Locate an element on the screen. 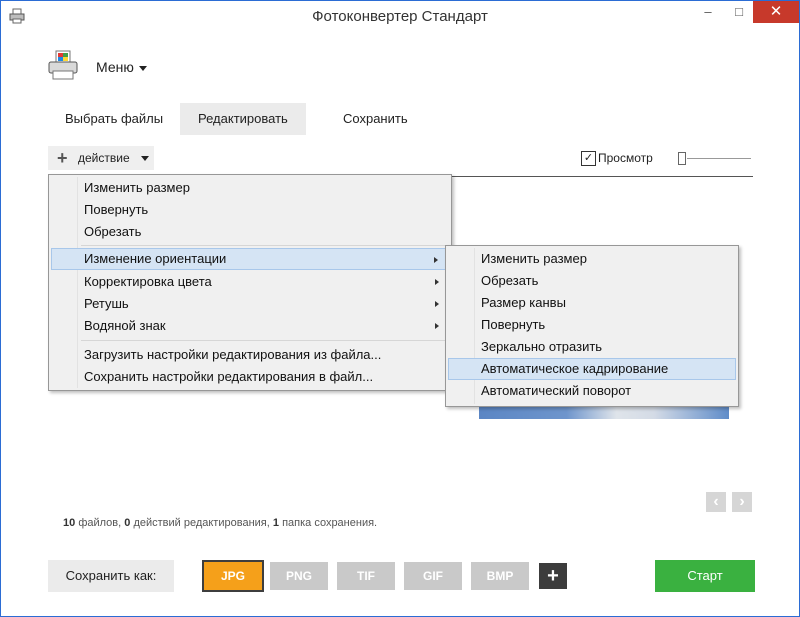 The image size is (800, 617). action-button: + действие is located at coordinates (101, 158).